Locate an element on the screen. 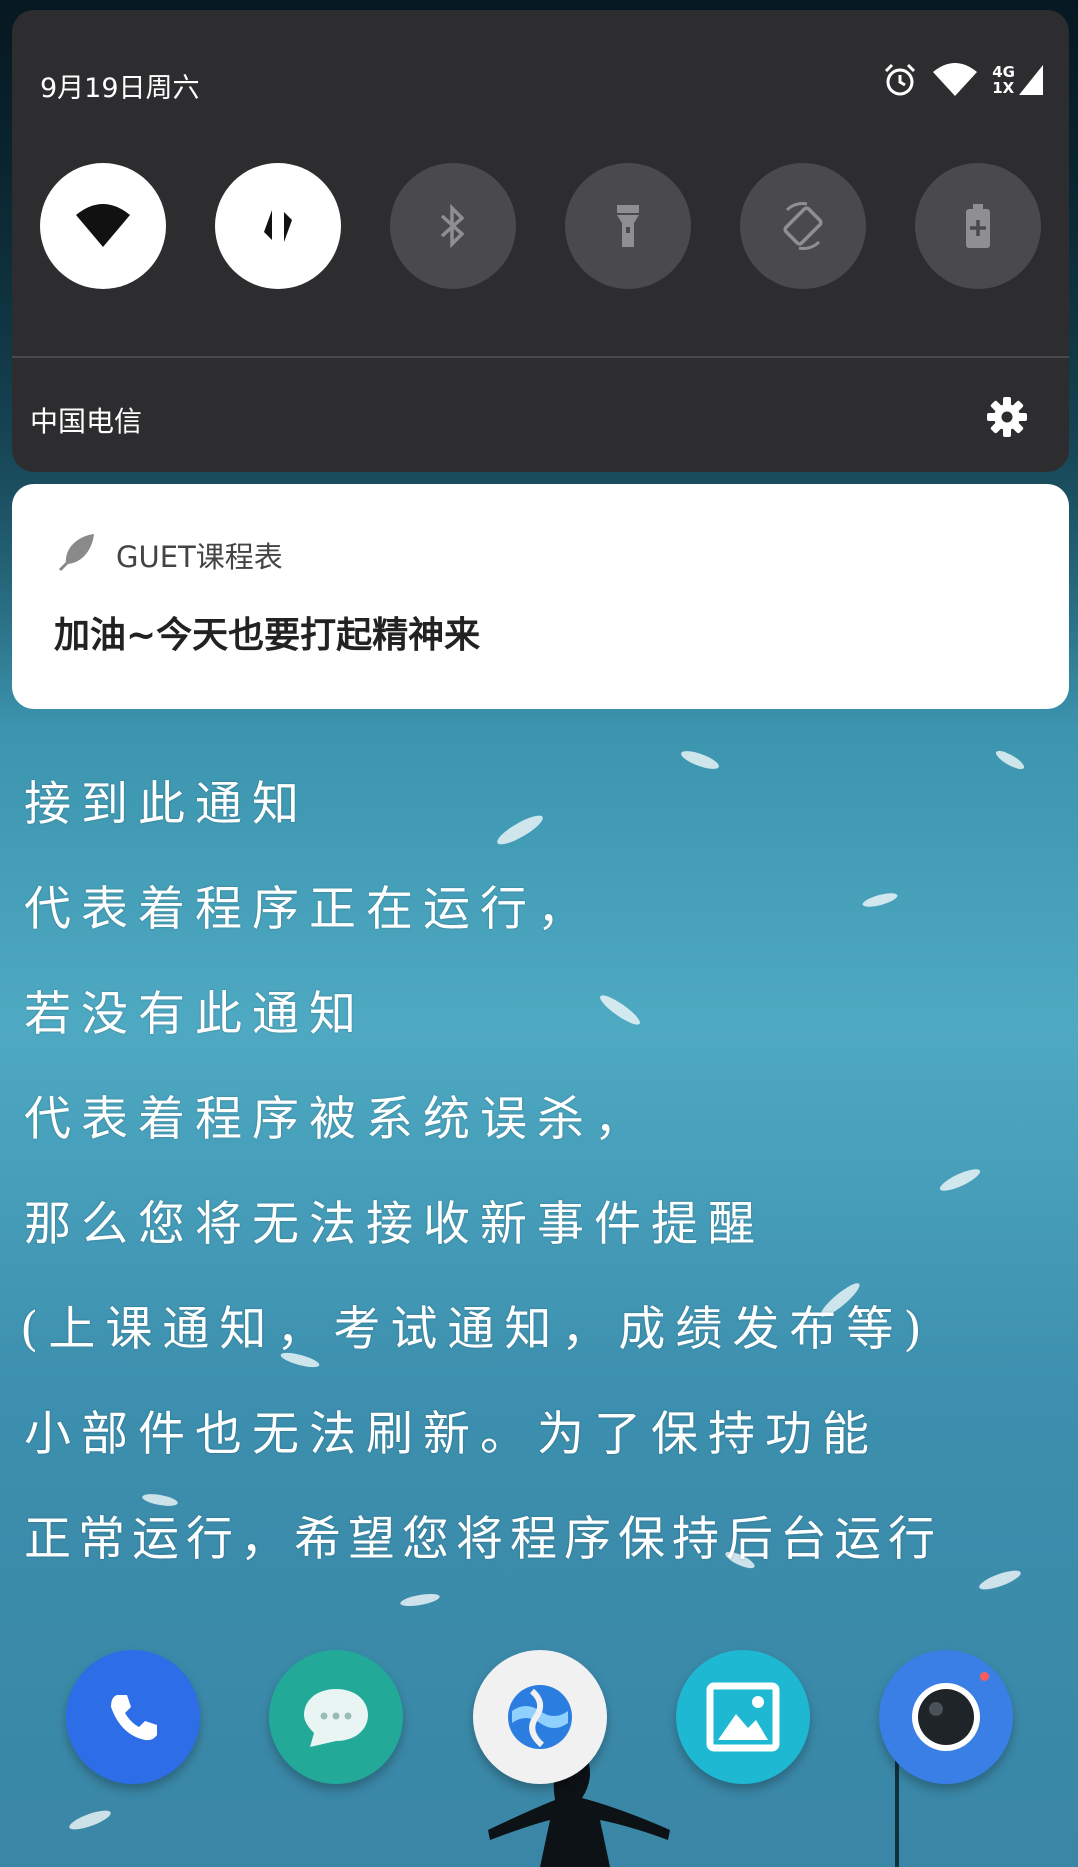 The height and width of the screenshot is (1867, 1078). cell-signal-icon is located at coordinates (1031, 80).